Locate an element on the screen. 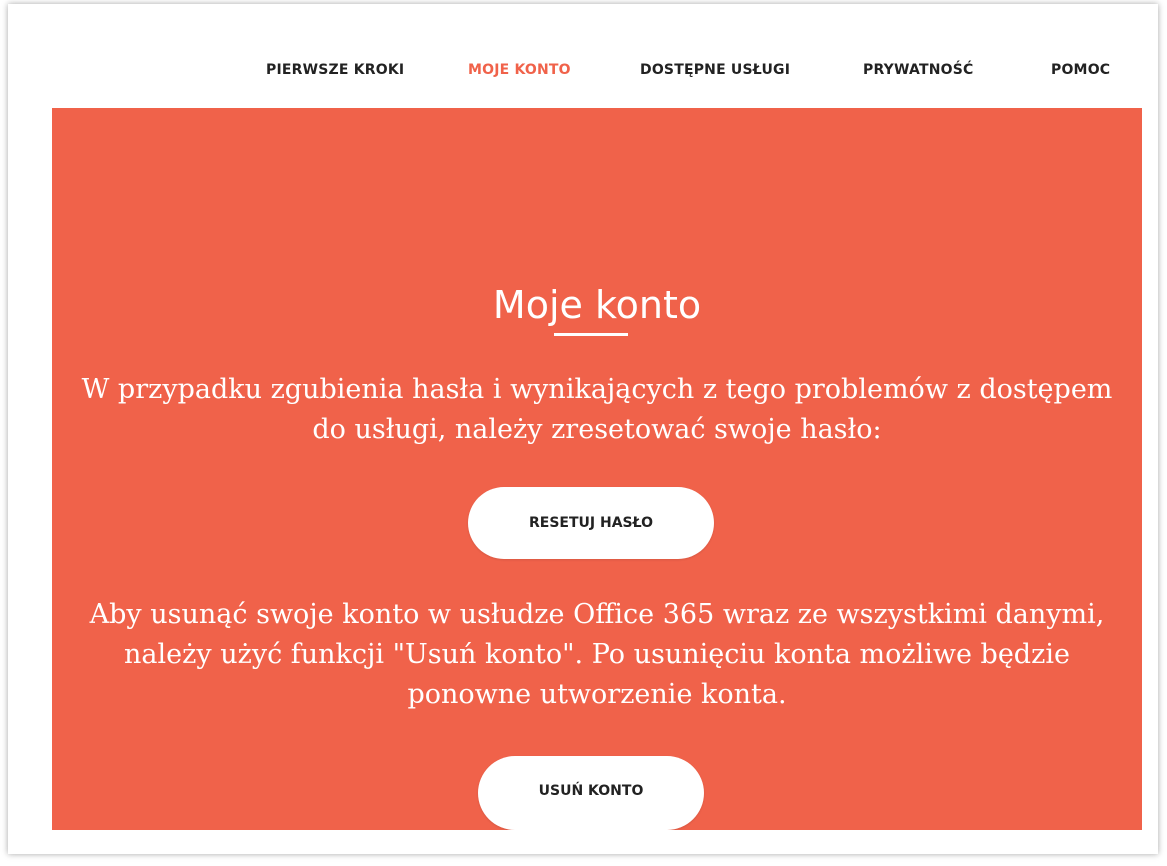 Image resolution: width=1167 pixels, height=866 pixels. title-underline is located at coordinates (591, 334).